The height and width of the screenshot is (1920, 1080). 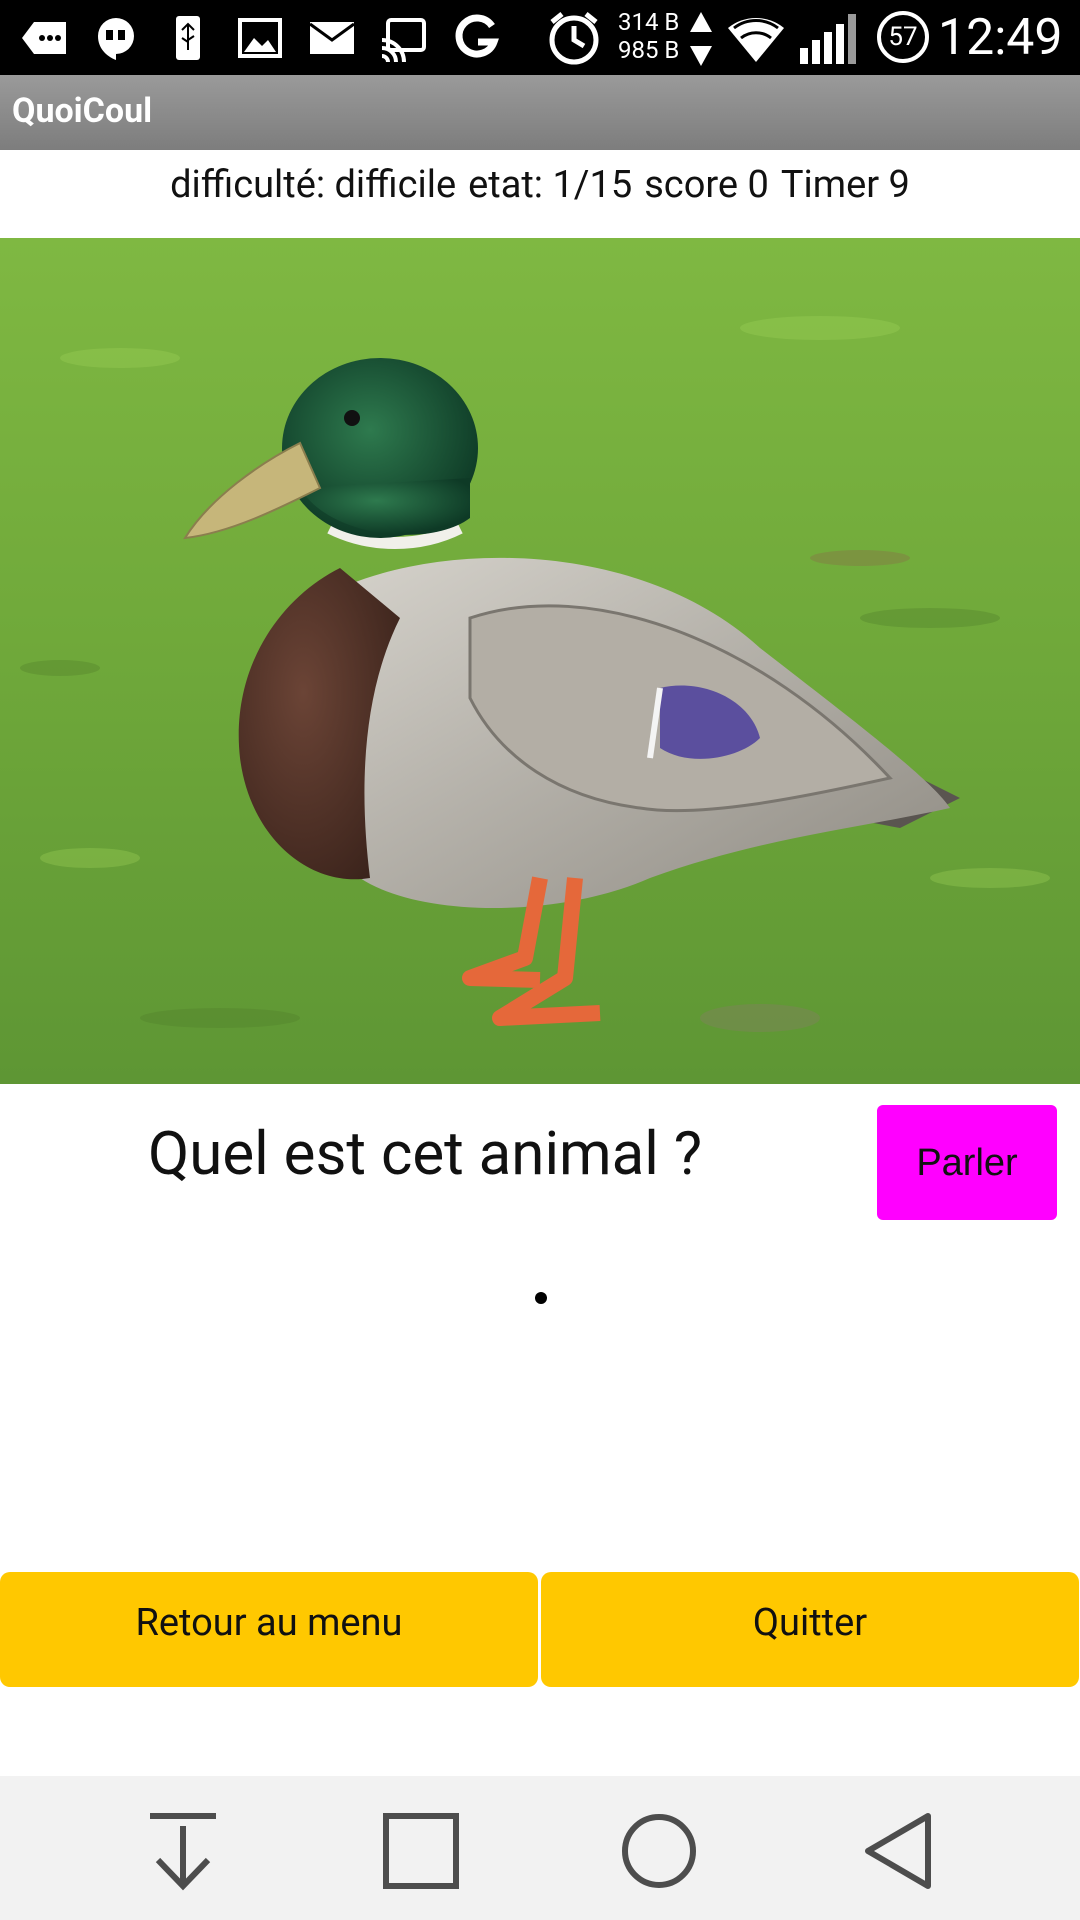 I want to click on g-app-icon, so click(x=477, y=36).